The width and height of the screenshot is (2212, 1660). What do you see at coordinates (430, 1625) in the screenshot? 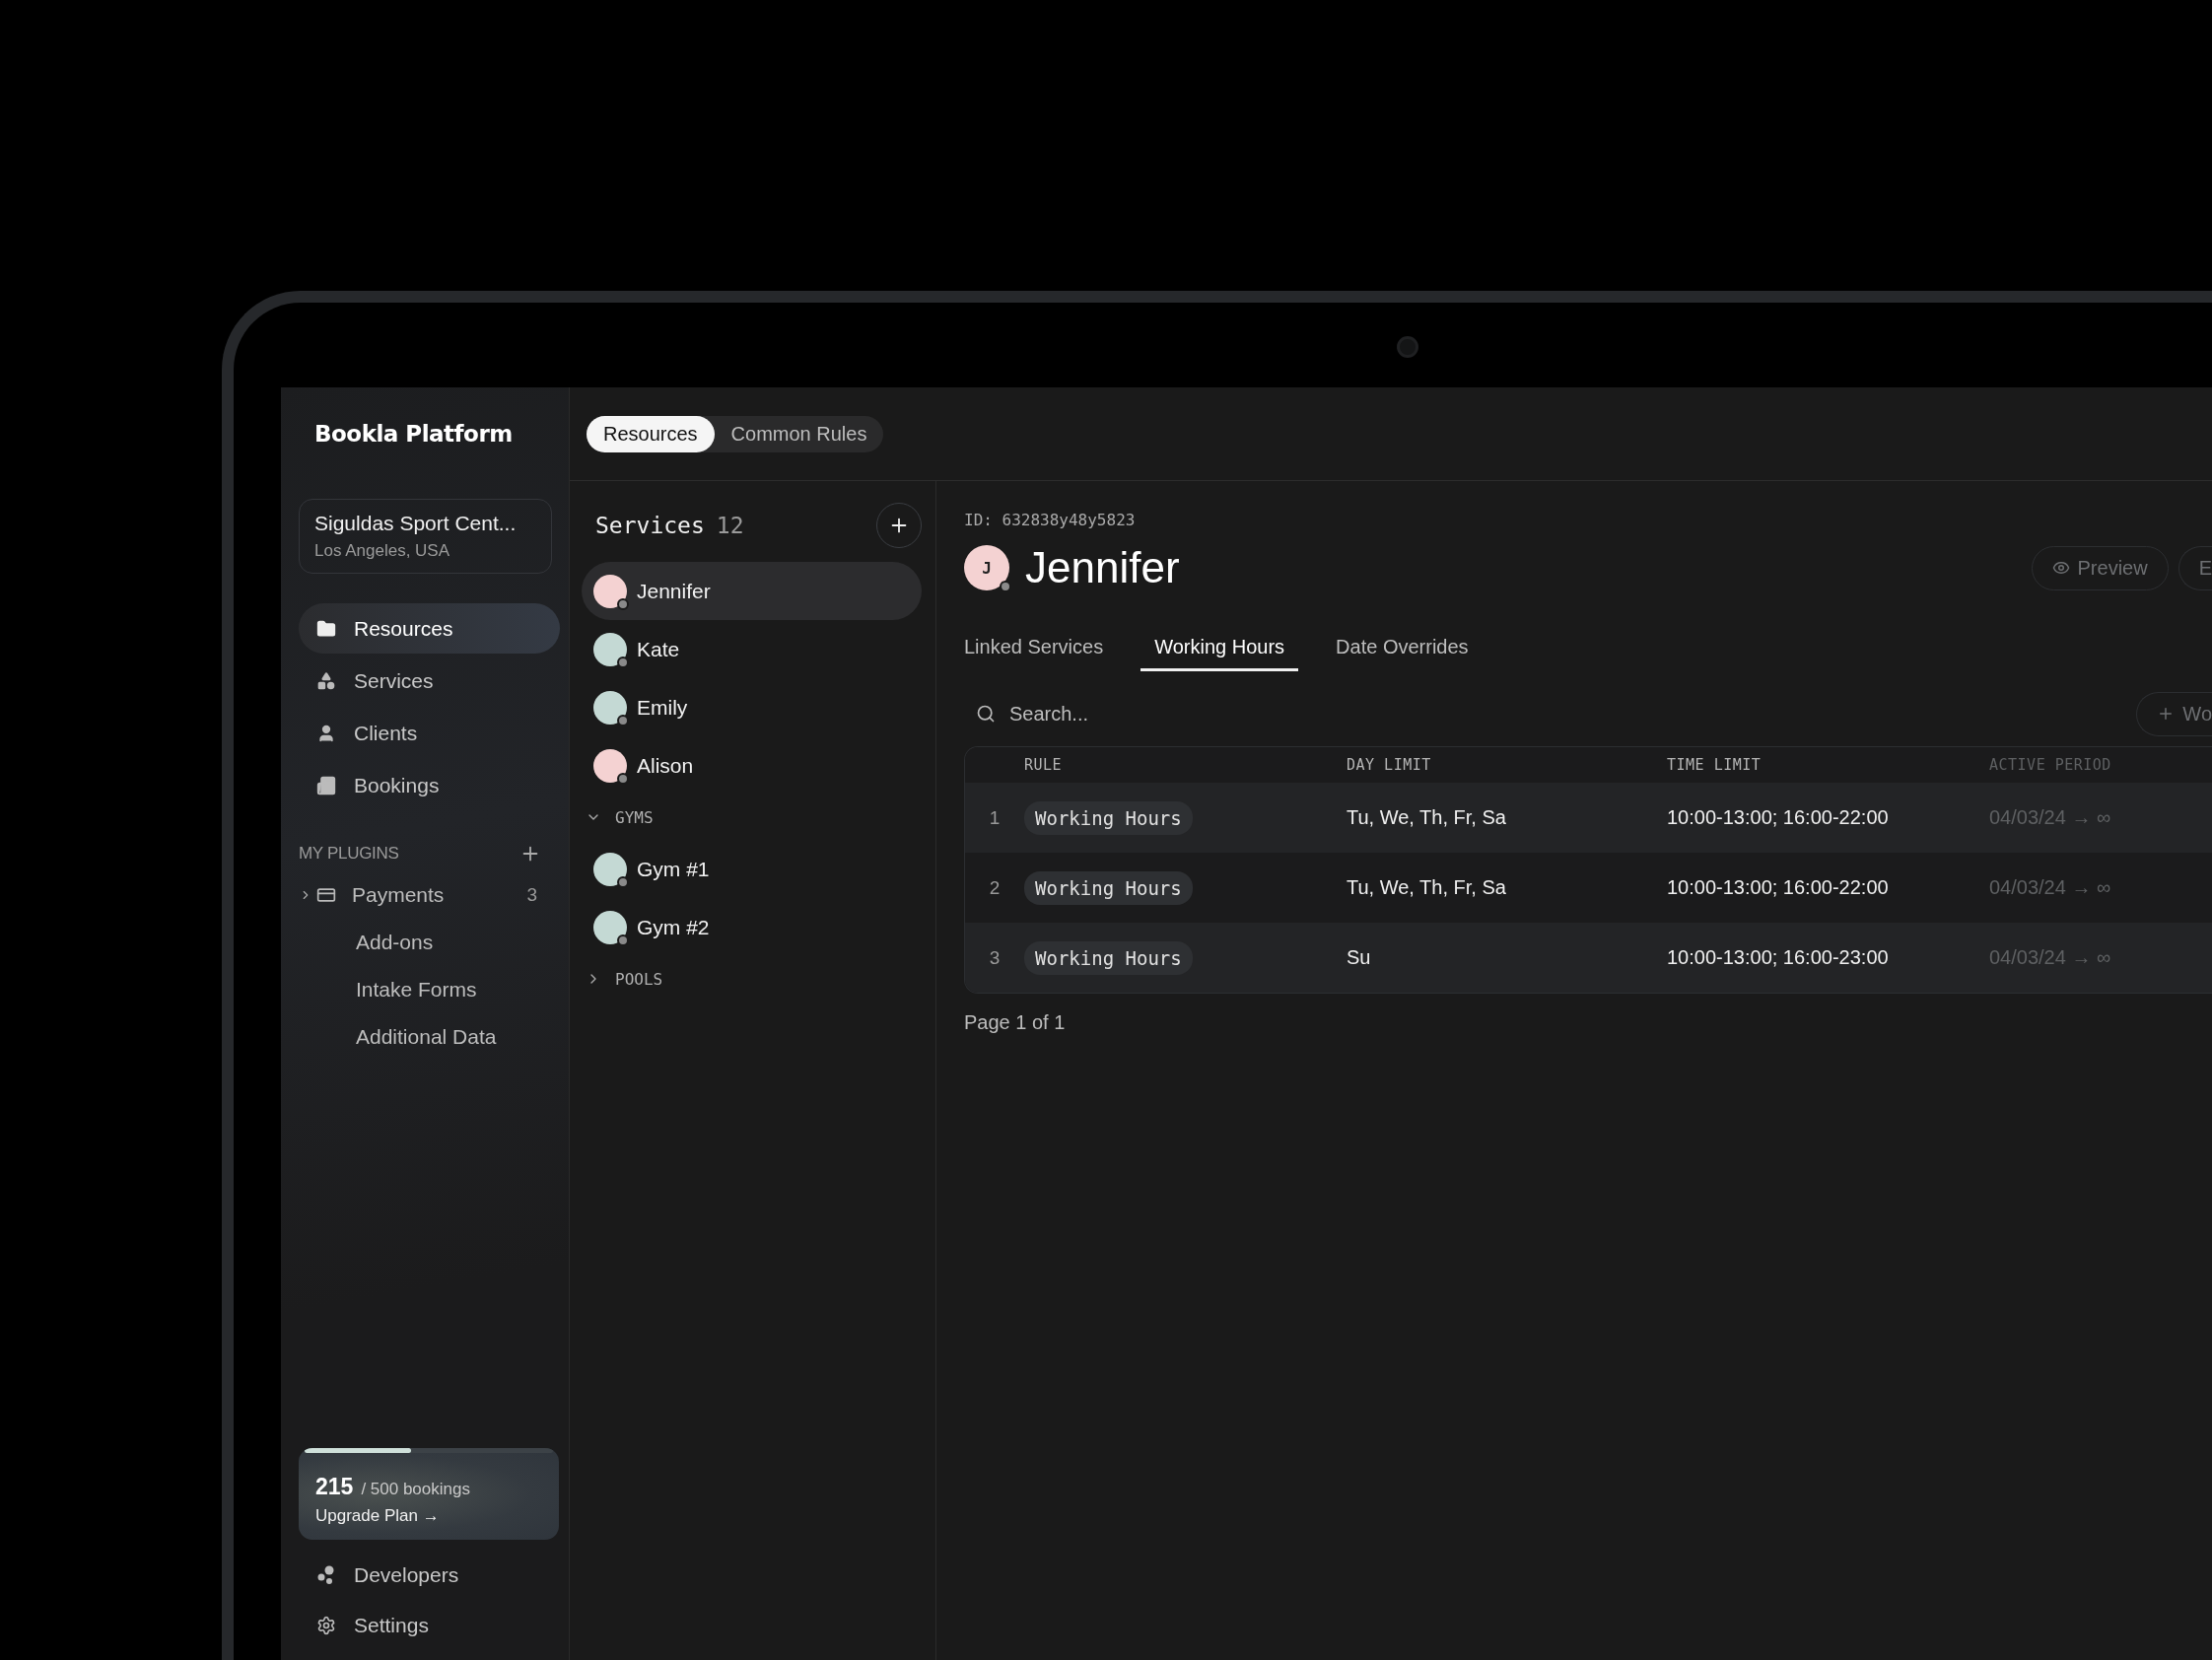
I see `nav-item: Settings` at bounding box center [430, 1625].